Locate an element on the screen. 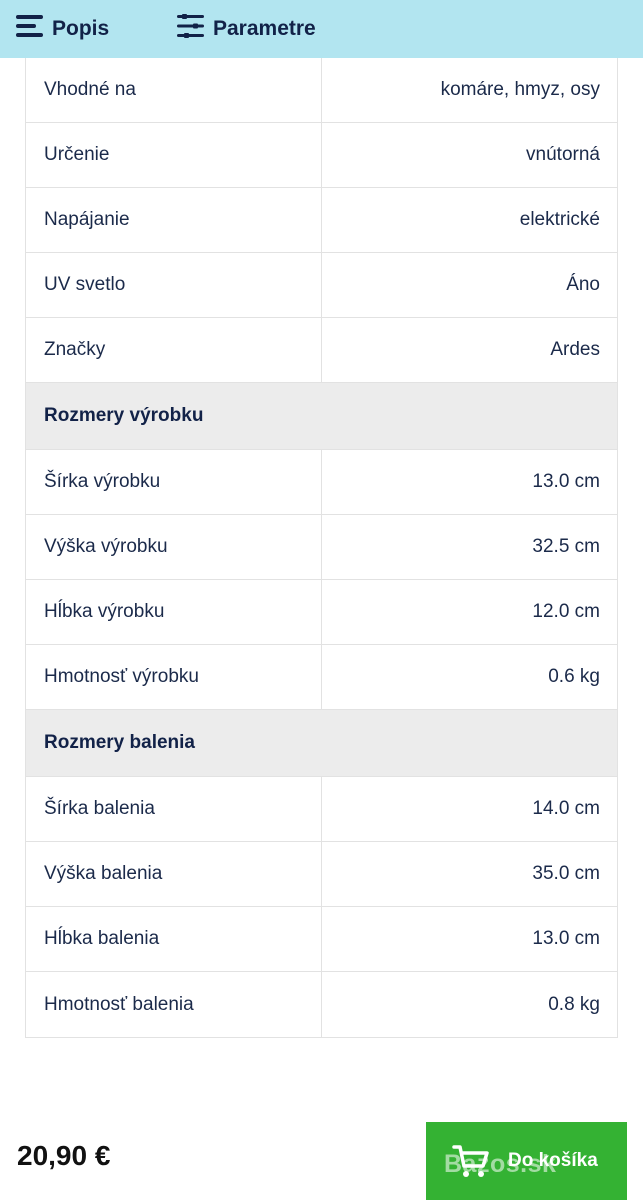 The width and height of the screenshot is (643, 1200). param-value: komáre, hmyz, osy is located at coordinates (520, 89).